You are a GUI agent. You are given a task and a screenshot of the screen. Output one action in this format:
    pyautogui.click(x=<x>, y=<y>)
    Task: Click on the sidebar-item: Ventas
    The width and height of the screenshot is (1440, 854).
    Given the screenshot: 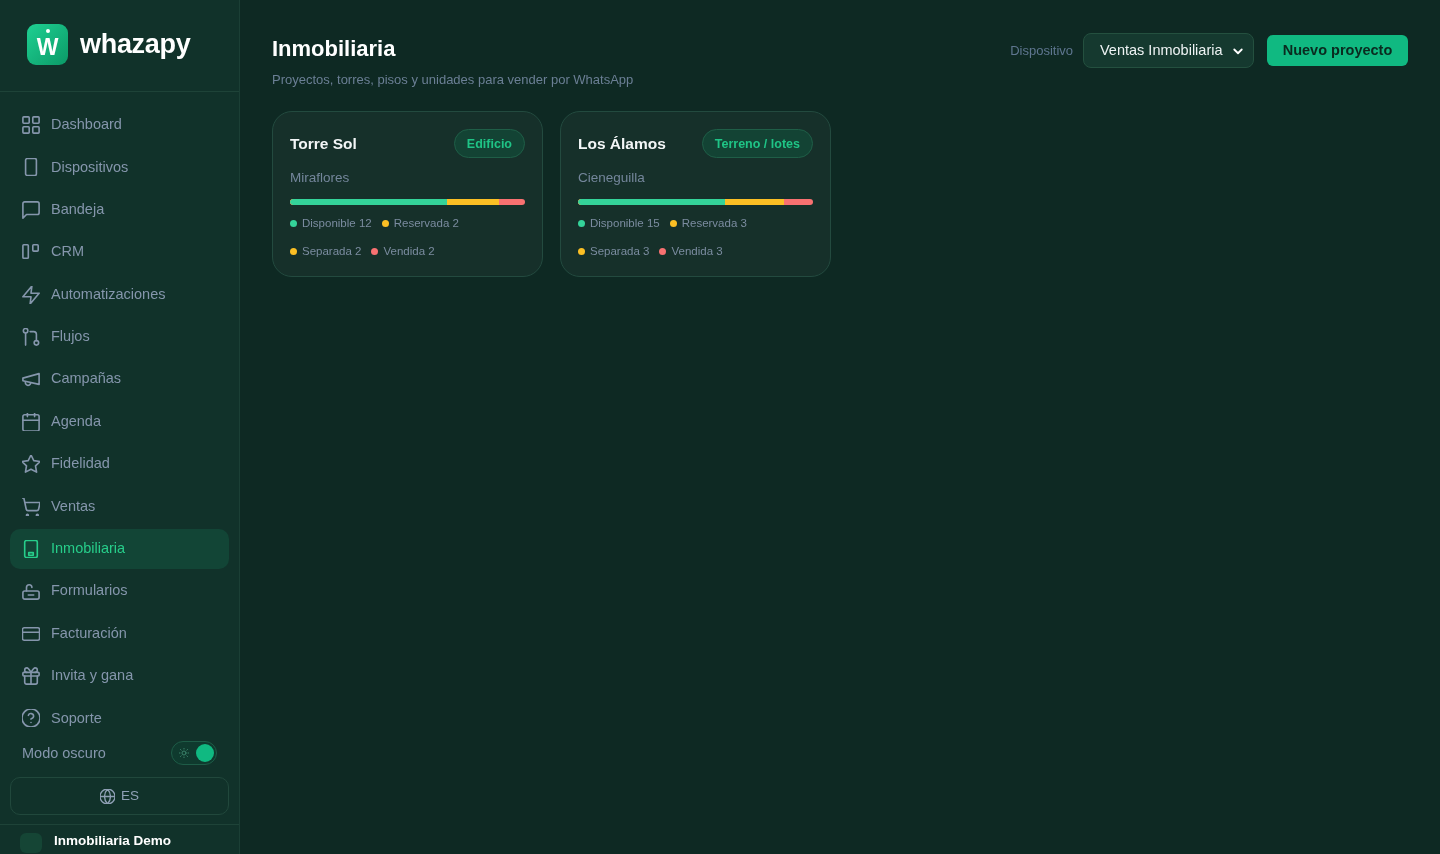 What is the action you would take?
    pyautogui.click(x=119, y=506)
    